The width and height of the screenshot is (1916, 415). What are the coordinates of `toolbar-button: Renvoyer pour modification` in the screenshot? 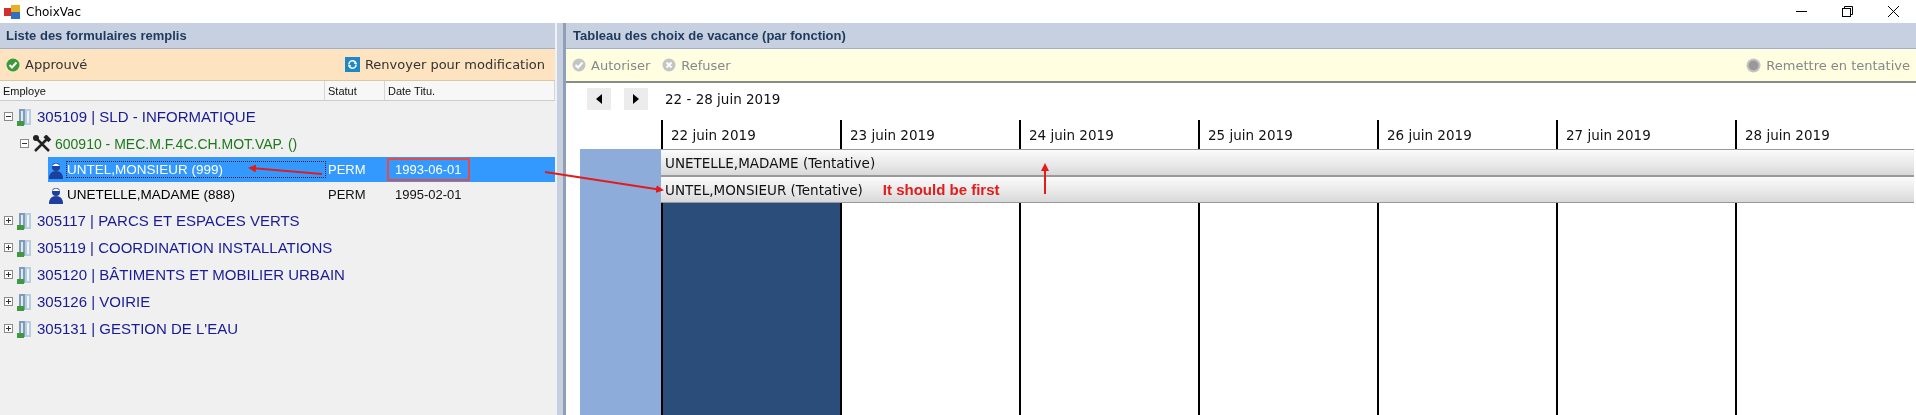 It's located at (444, 64).